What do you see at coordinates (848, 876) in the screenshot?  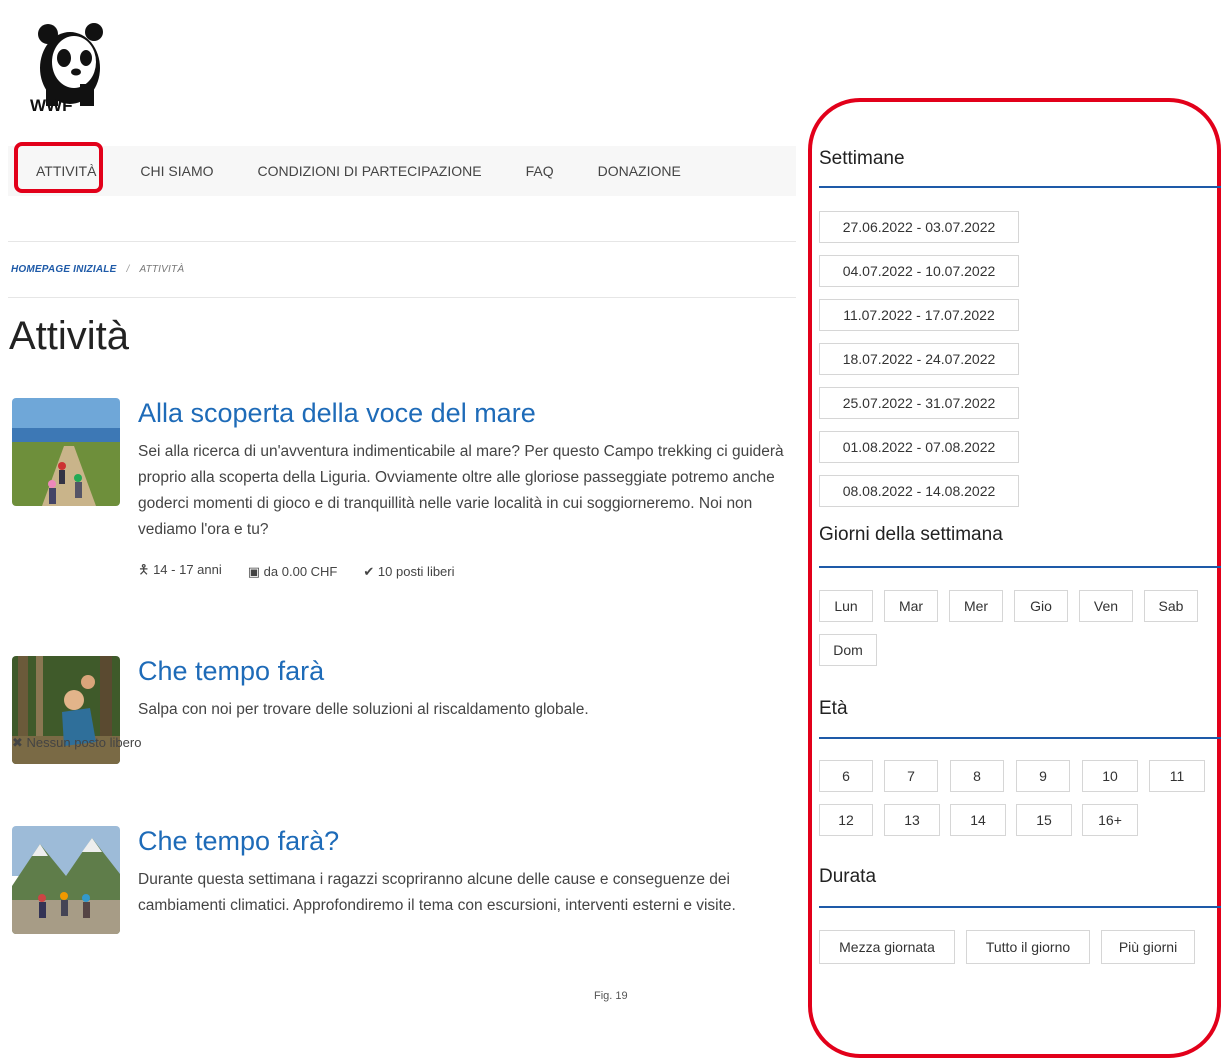 I see `filter-heading-duration: Durata` at bounding box center [848, 876].